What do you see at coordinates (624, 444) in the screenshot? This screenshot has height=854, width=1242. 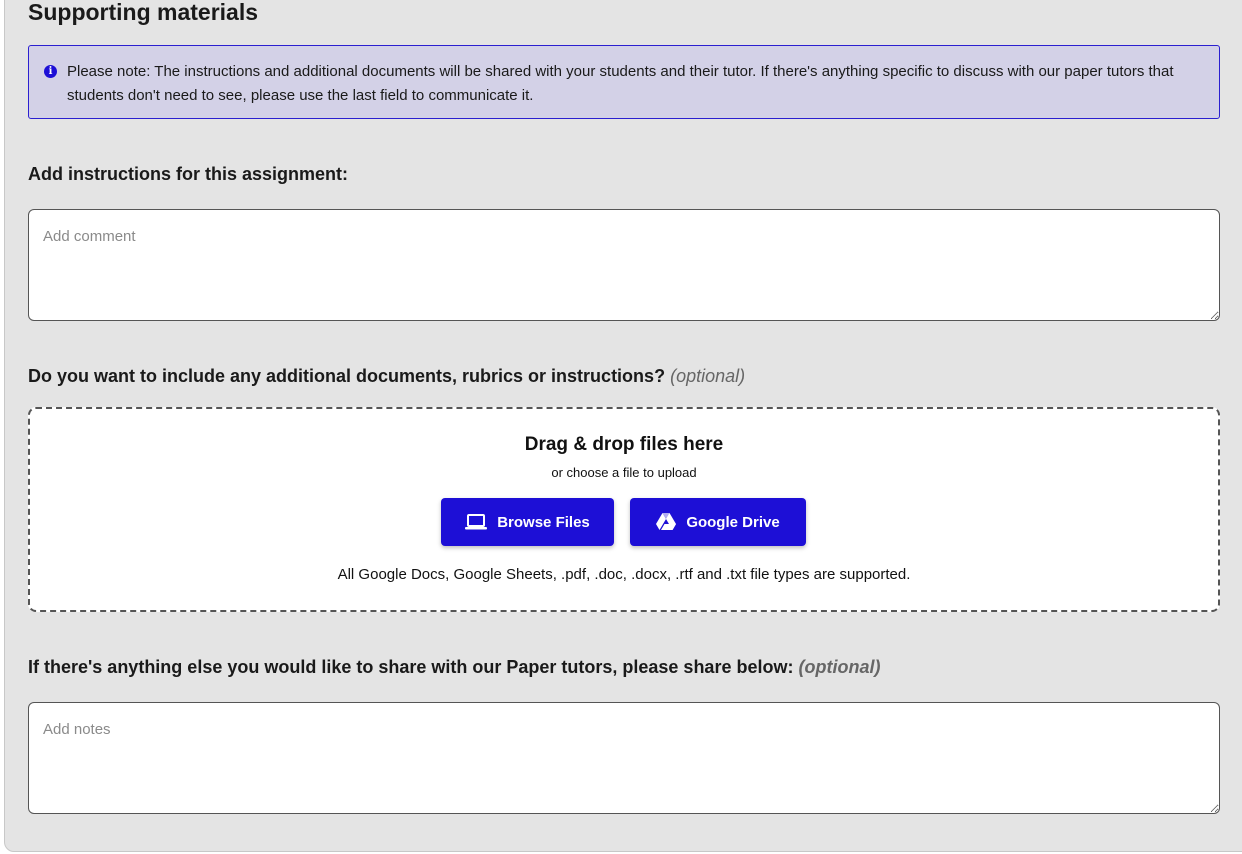 I see `dropzone-title: Drag & drop files here` at bounding box center [624, 444].